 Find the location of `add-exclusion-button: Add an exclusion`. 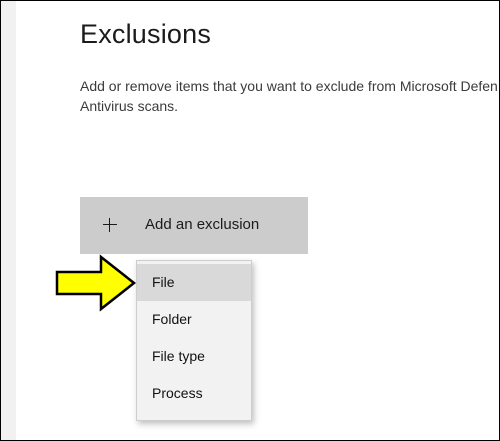

add-exclusion-button: Add an exclusion is located at coordinates (194, 225).